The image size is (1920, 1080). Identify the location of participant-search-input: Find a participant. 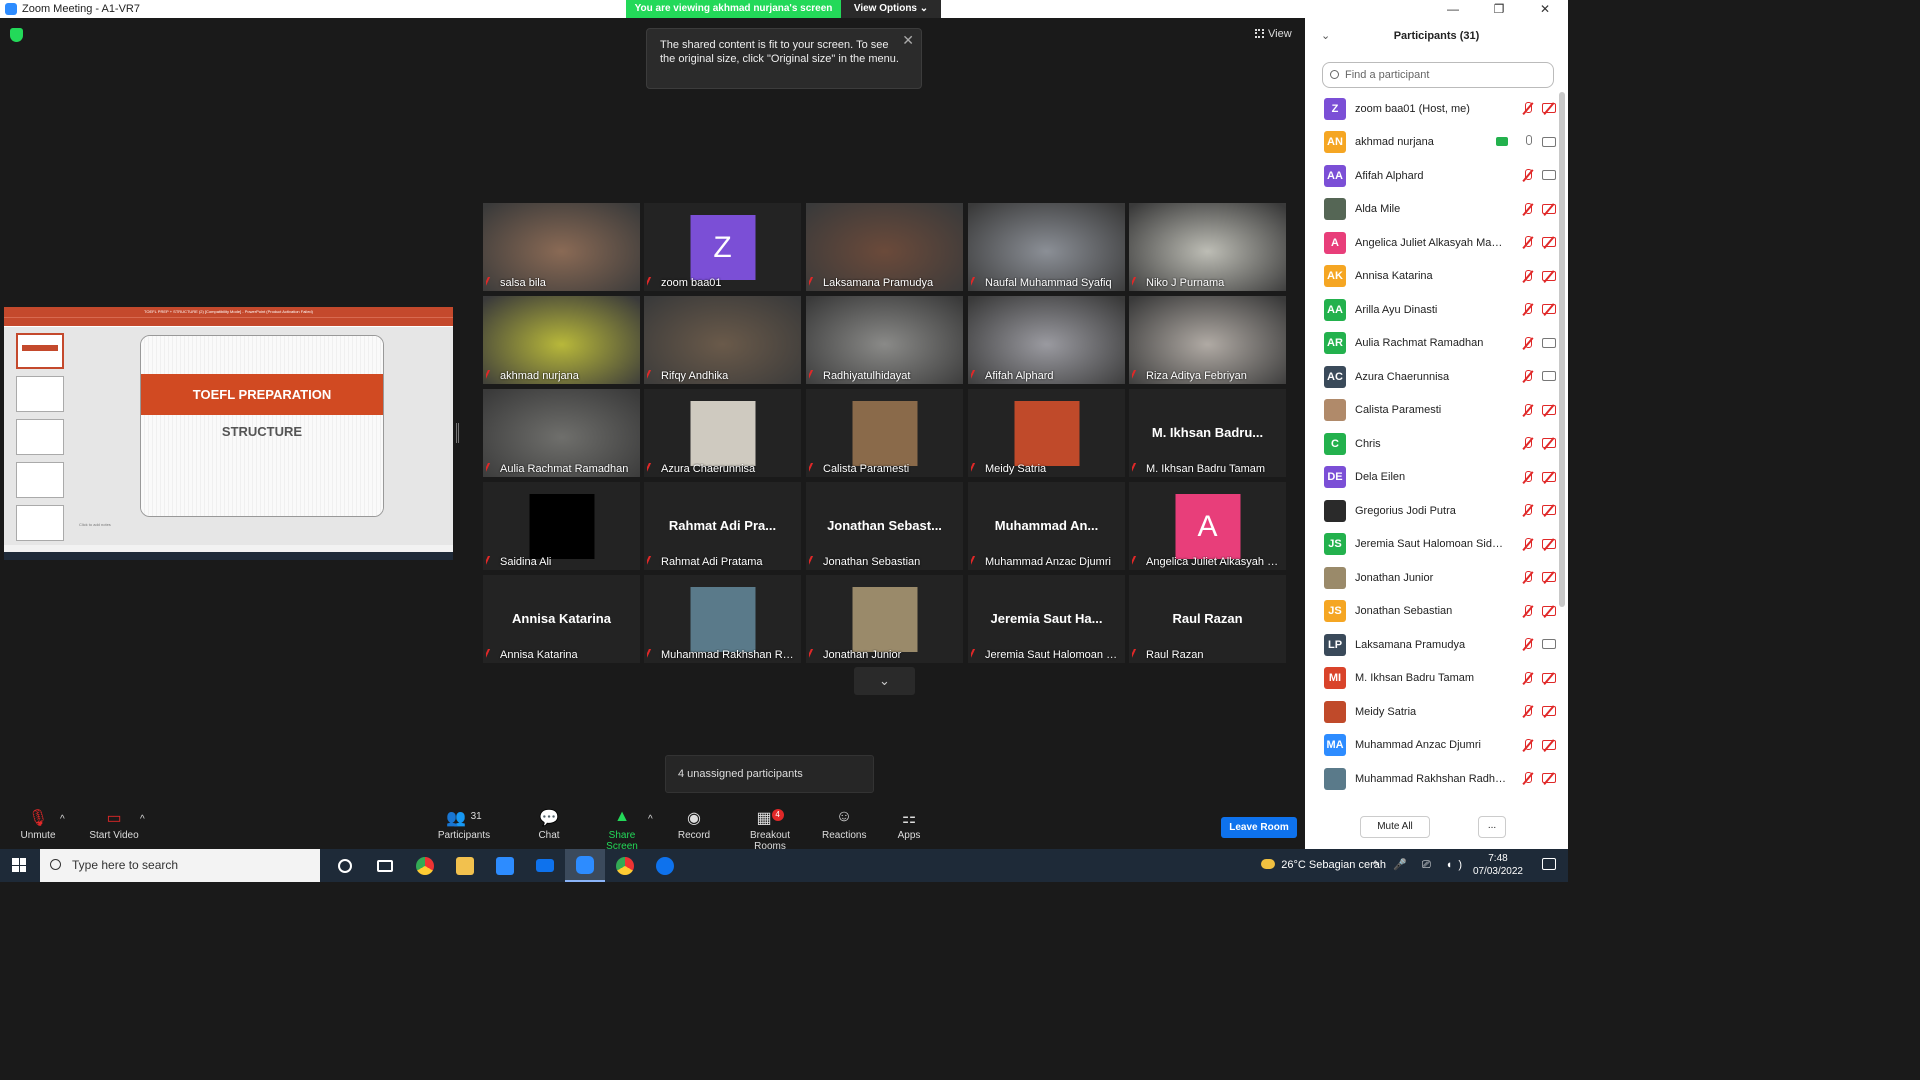
(1438, 75).